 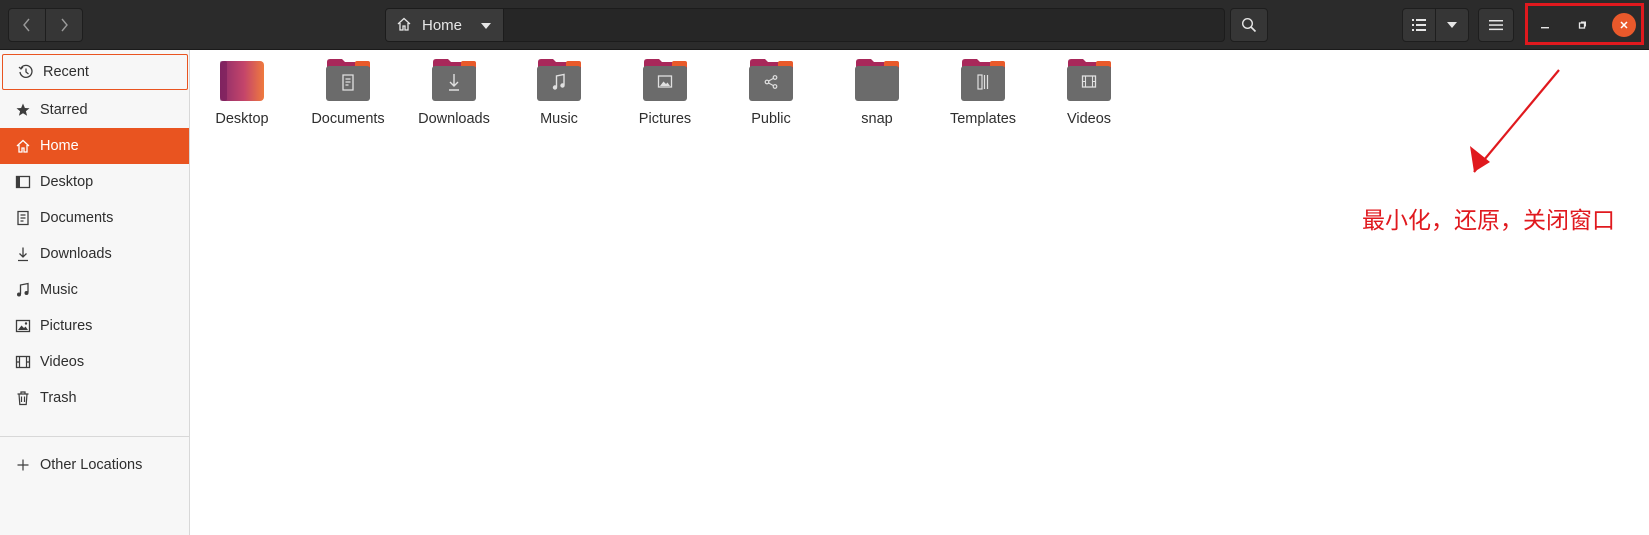 What do you see at coordinates (67, 182) in the screenshot?
I see `sidebar-item-label: Desktop` at bounding box center [67, 182].